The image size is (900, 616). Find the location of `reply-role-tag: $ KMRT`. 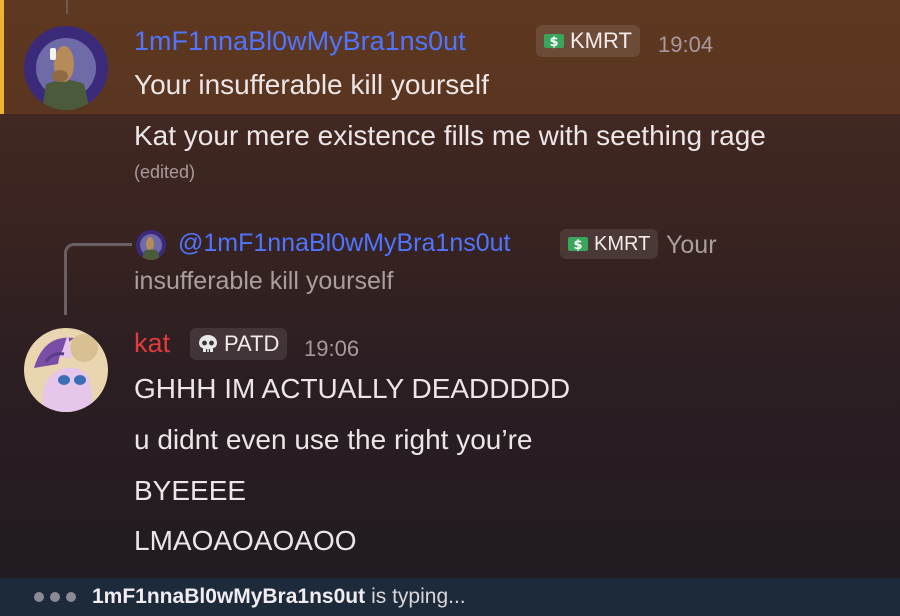

reply-role-tag: $ KMRT is located at coordinates (609, 244).